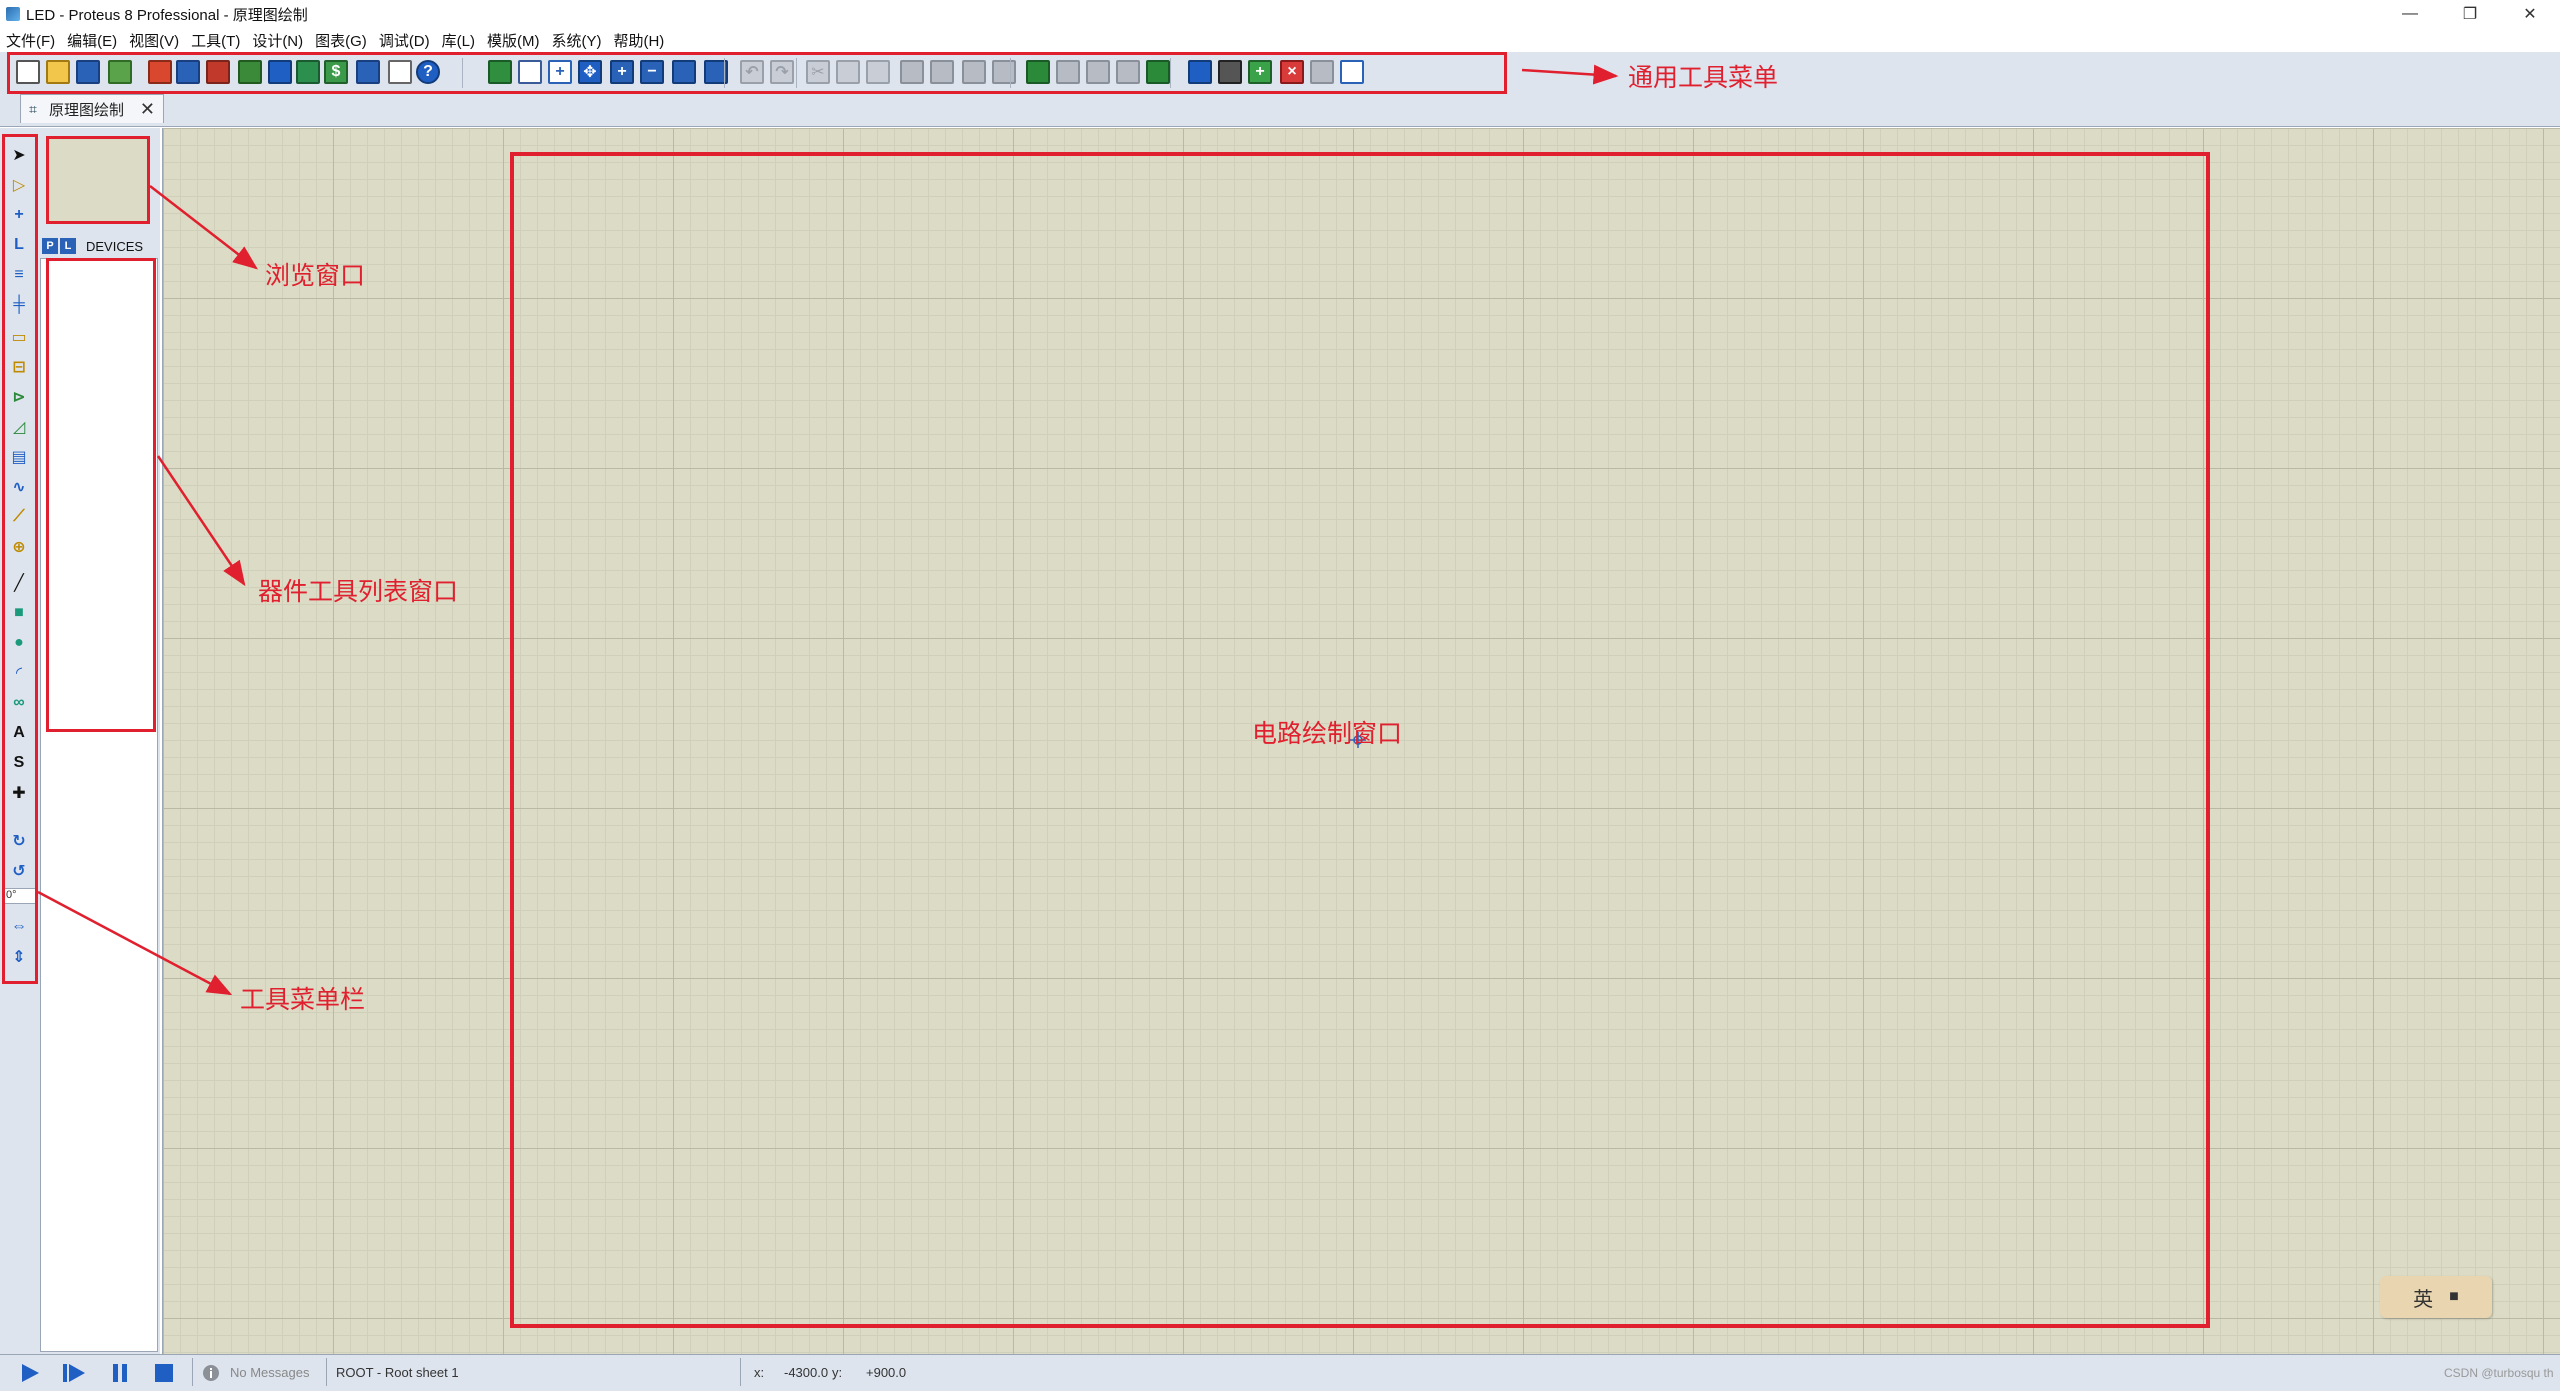  Describe the element at coordinates (837, 1372) in the screenshot. I see `y-coordinate-label: y:` at that location.